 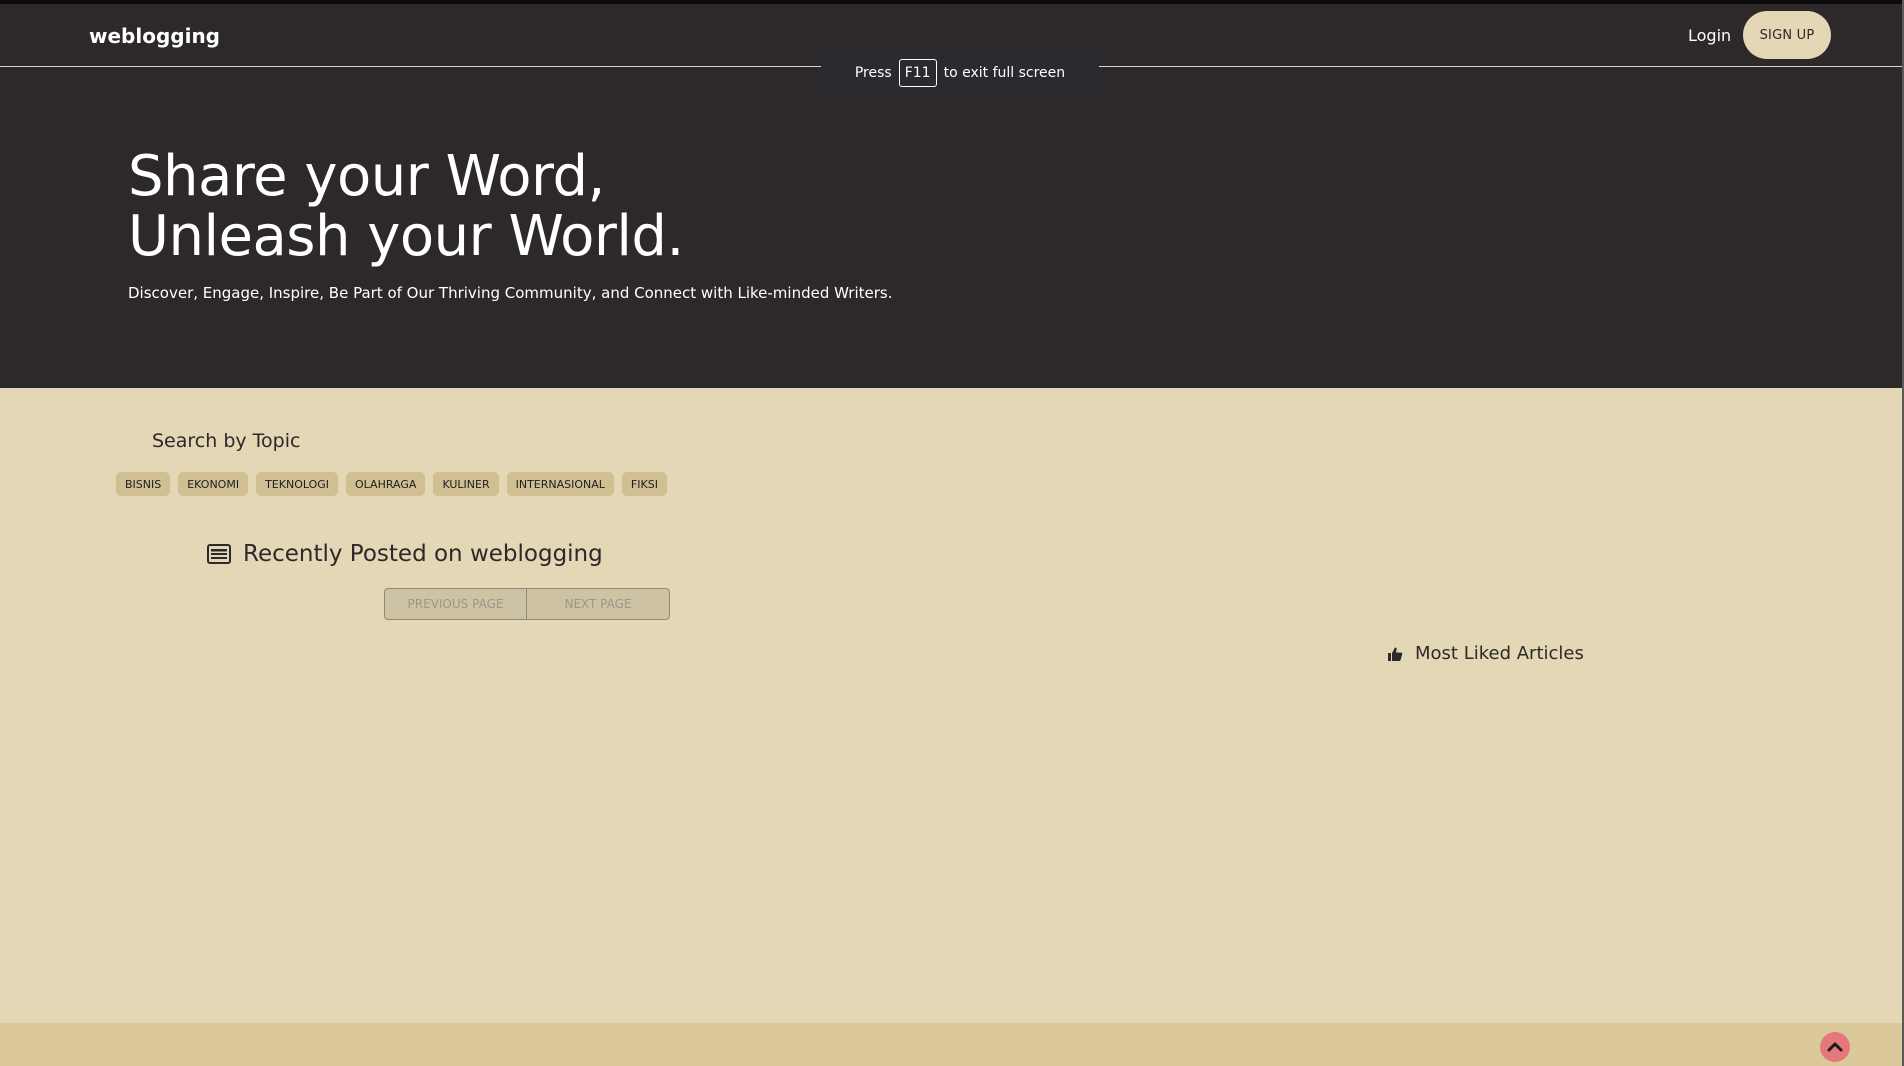 What do you see at coordinates (386, 484) in the screenshot?
I see `topic-chip-olahraga: OLAHRAGA` at bounding box center [386, 484].